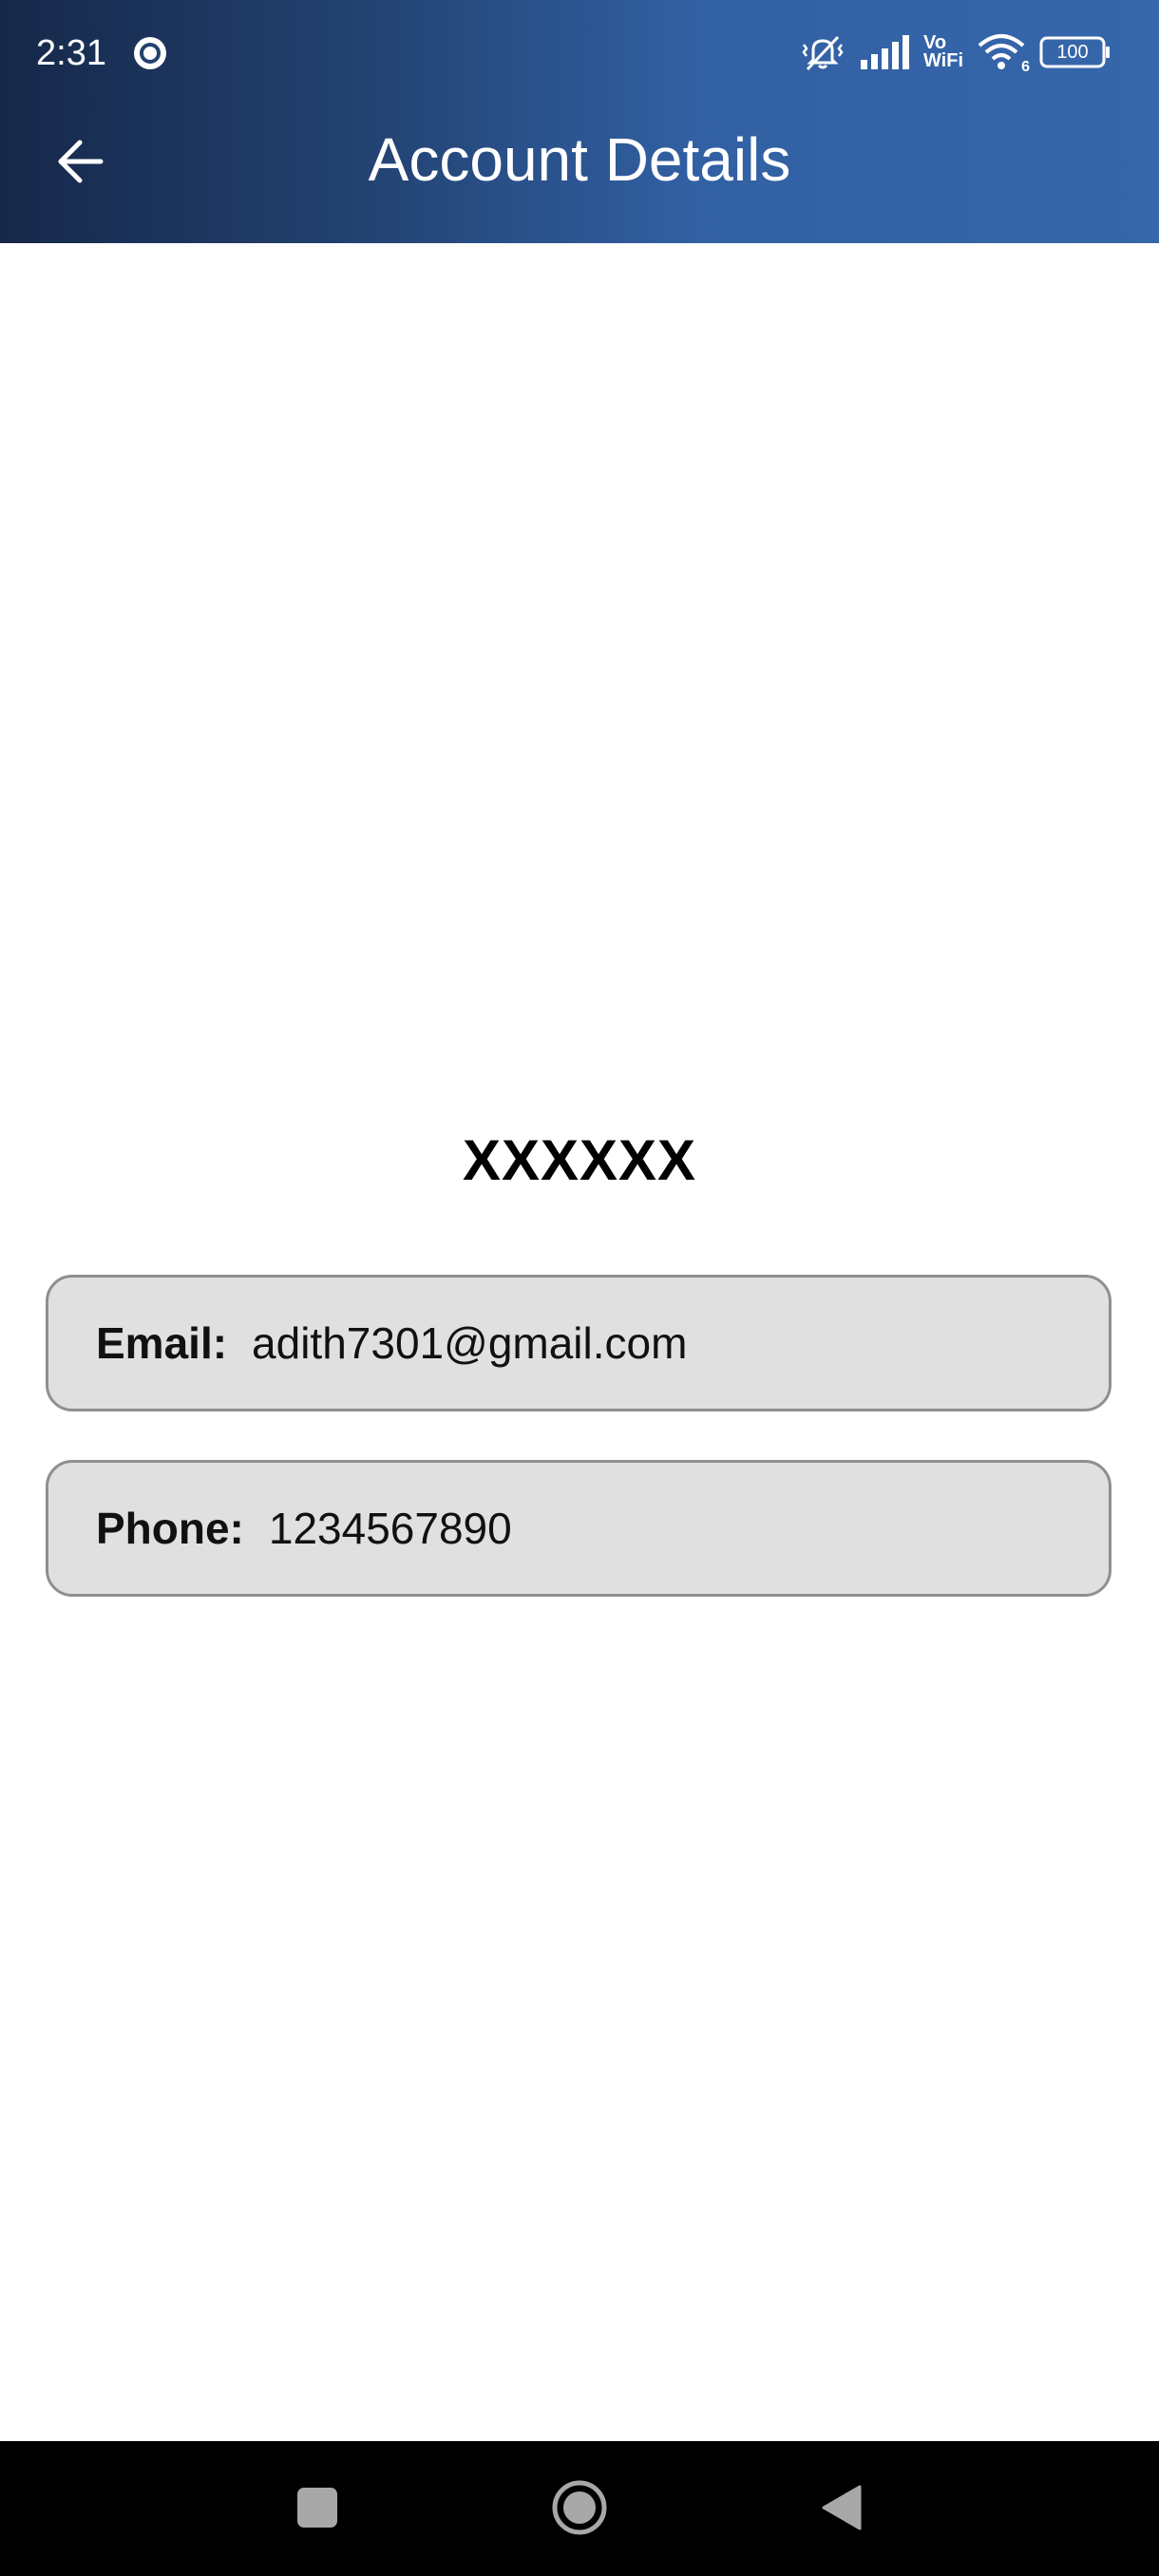  I want to click on home-button, so click(579, 2507).